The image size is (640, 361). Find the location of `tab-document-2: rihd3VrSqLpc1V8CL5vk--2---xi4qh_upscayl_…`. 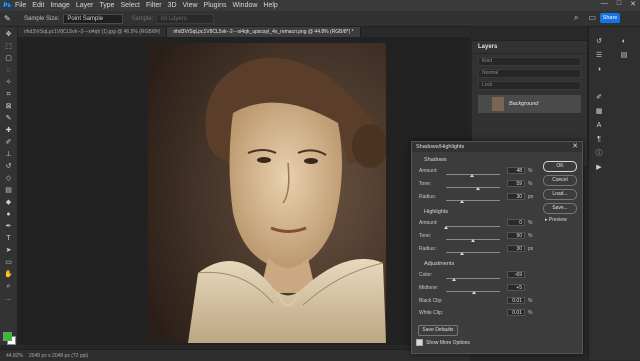

tab-document-2: rihd3VrSqLpc1V8CL5vk--2---xi4qh_upscayl_… is located at coordinates (264, 32).